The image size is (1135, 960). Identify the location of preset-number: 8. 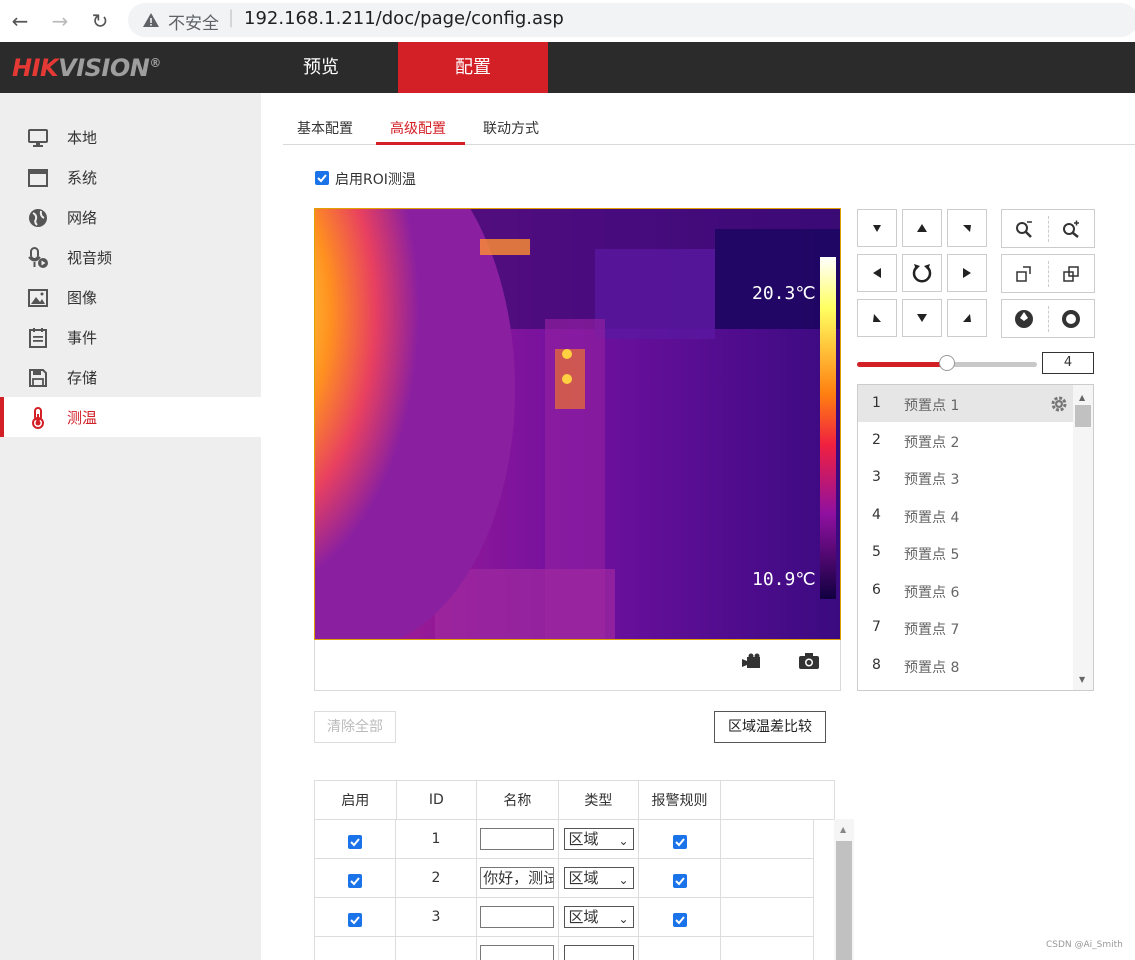
(876, 665).